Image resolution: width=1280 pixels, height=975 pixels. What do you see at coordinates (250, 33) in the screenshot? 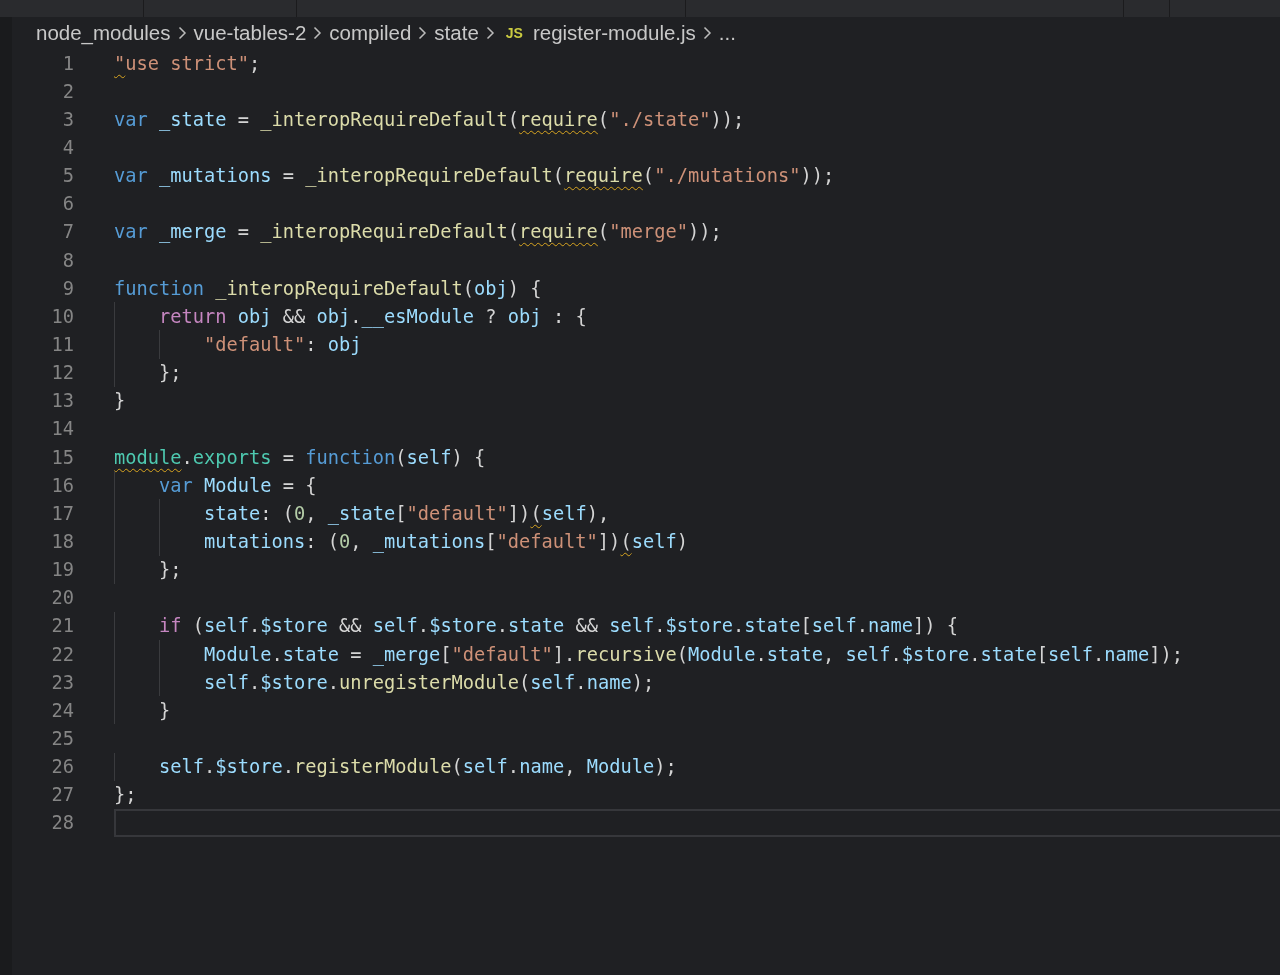
I see `breadcrumb-item: vue-tables-2` at bounding box center [250, 33].